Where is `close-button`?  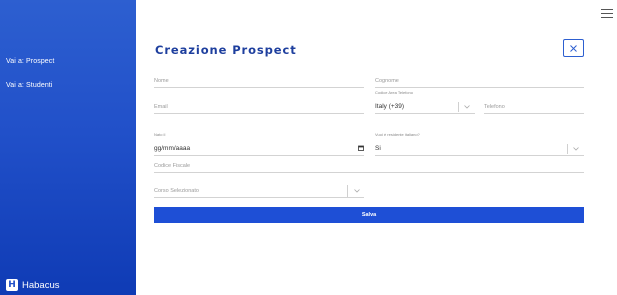
close-button is located at coordinates (573, 48).